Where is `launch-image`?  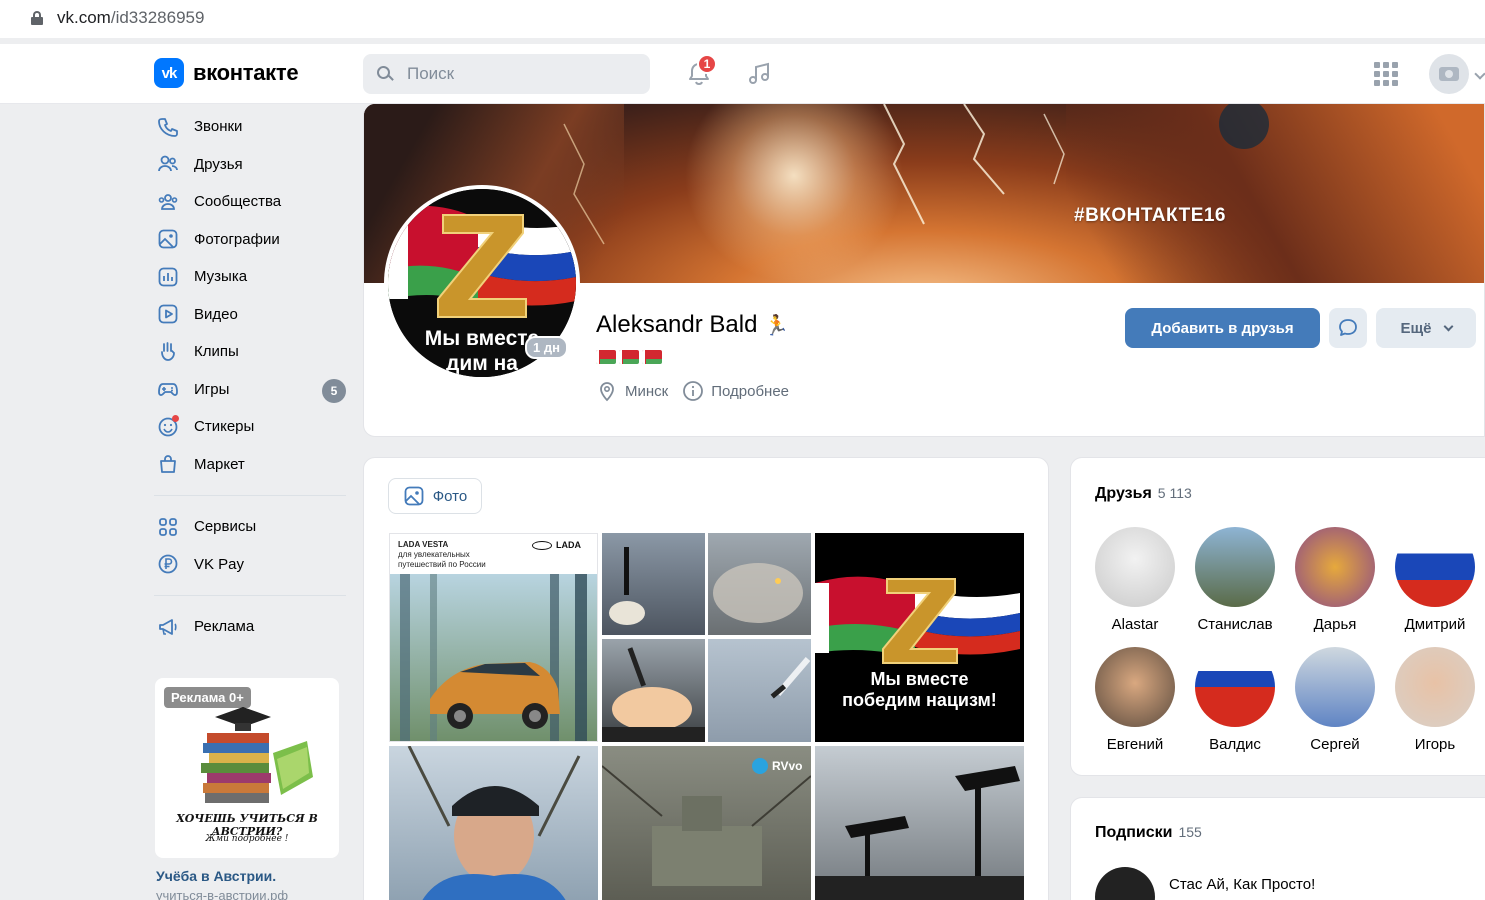
launch-image is located at coordinates (653, 694).